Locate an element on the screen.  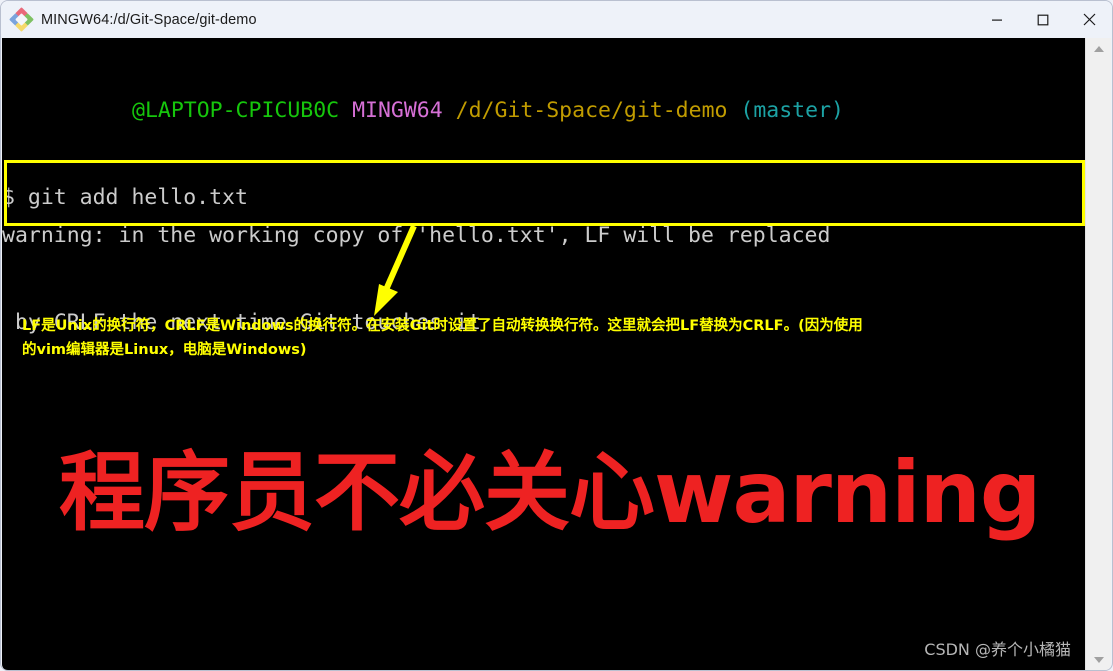
close-icon is located at coordinates (1089, 19).